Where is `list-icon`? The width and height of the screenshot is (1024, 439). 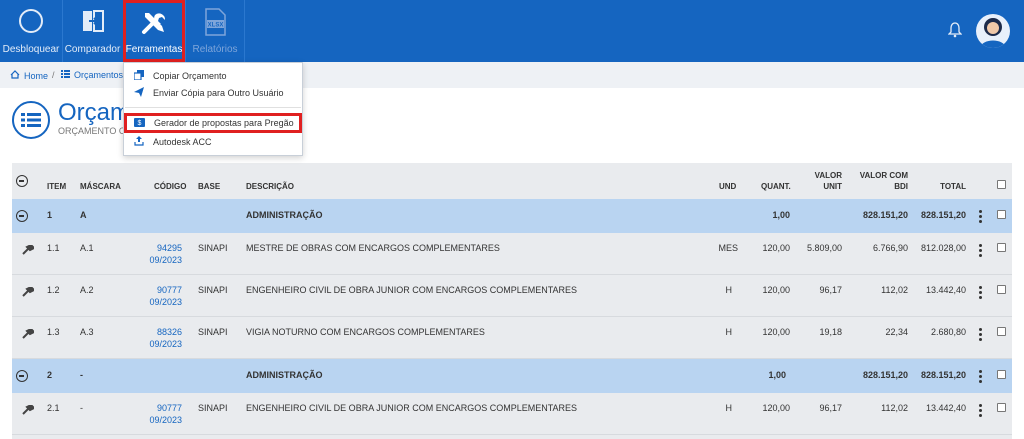 list-icon is located at coordinates (65, 75).